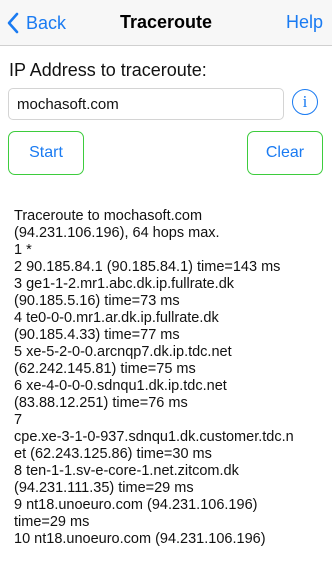 The height and width of the screenshot is (568, 332). What do you see at coordinates (97, 301) in the screenshot?
I see `output-line: (90.185.5.16) time=73 ms` at bounding box center [97, 301].